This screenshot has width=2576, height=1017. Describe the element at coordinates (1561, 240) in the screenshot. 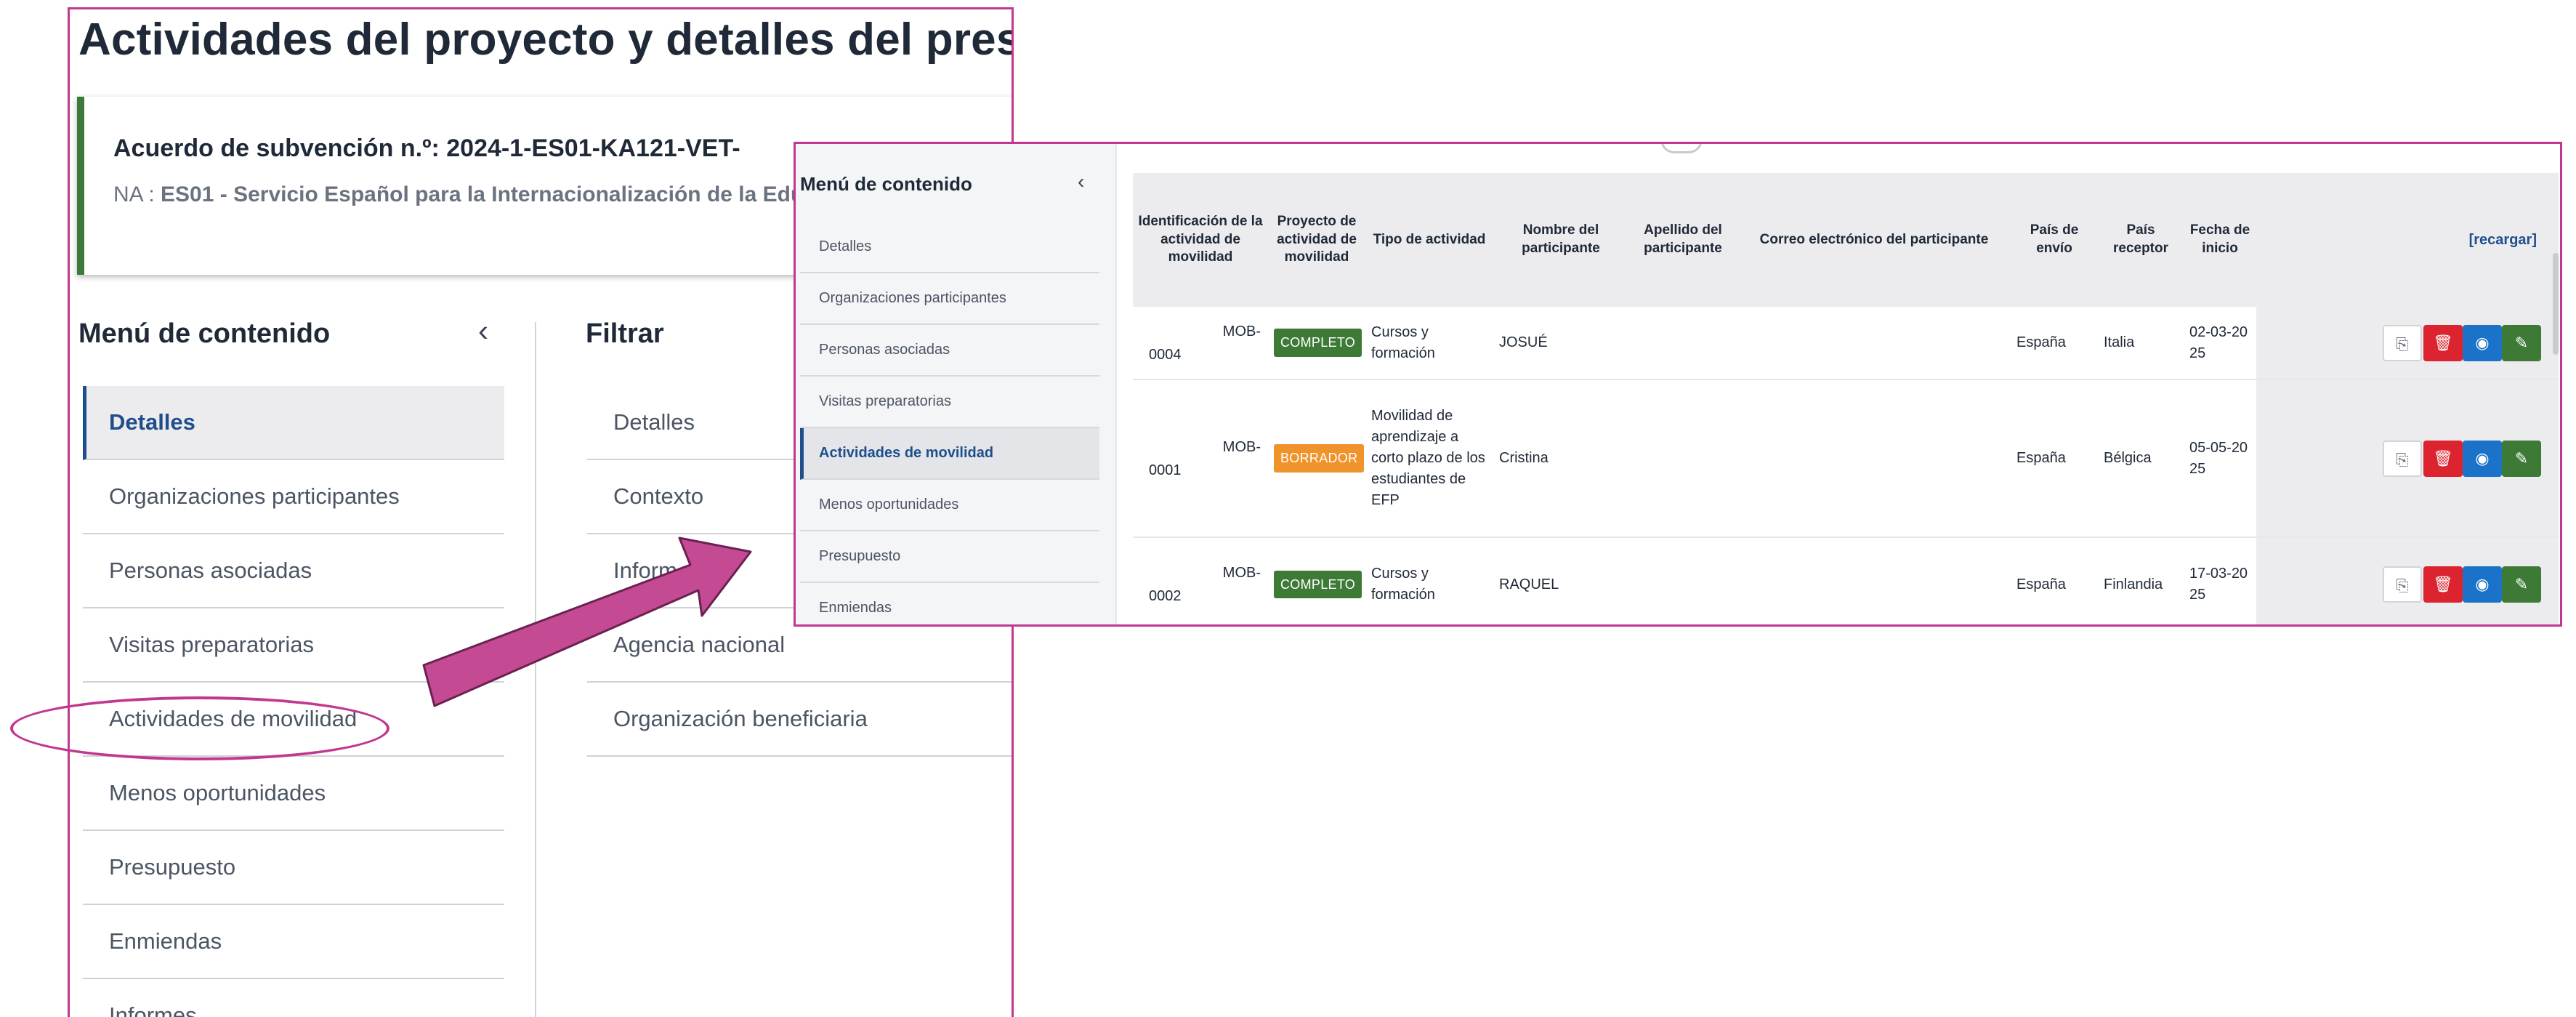

I see `column-header: Nombre del participante` at that location.